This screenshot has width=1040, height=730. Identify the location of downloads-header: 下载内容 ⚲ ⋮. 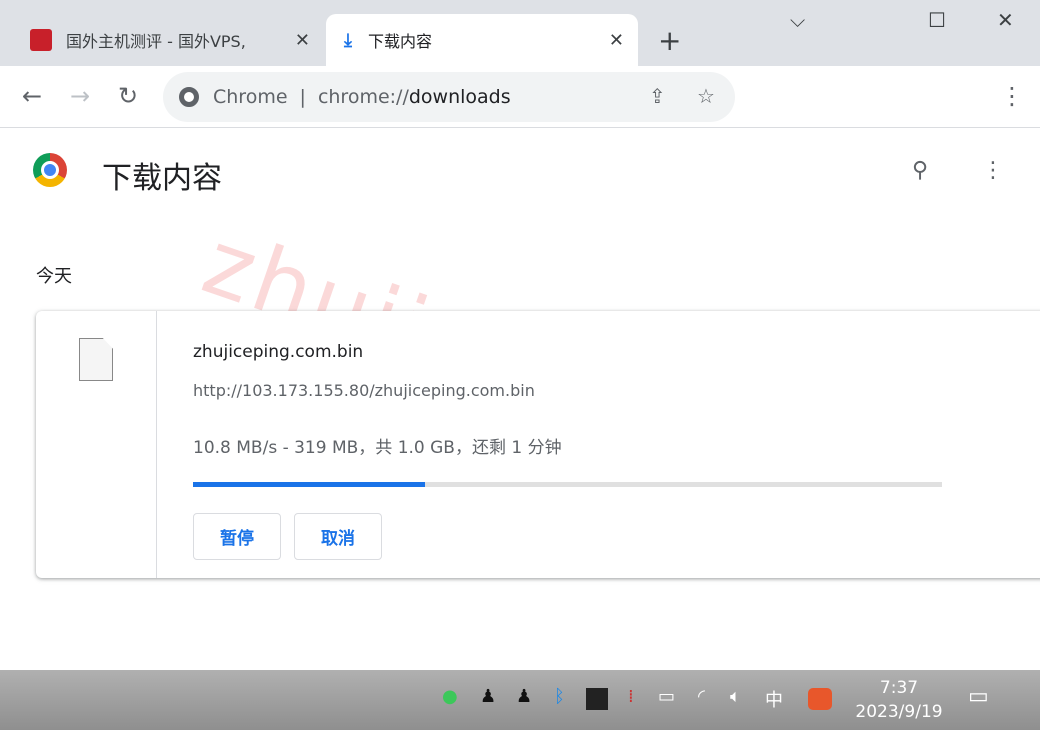
(520, 173).